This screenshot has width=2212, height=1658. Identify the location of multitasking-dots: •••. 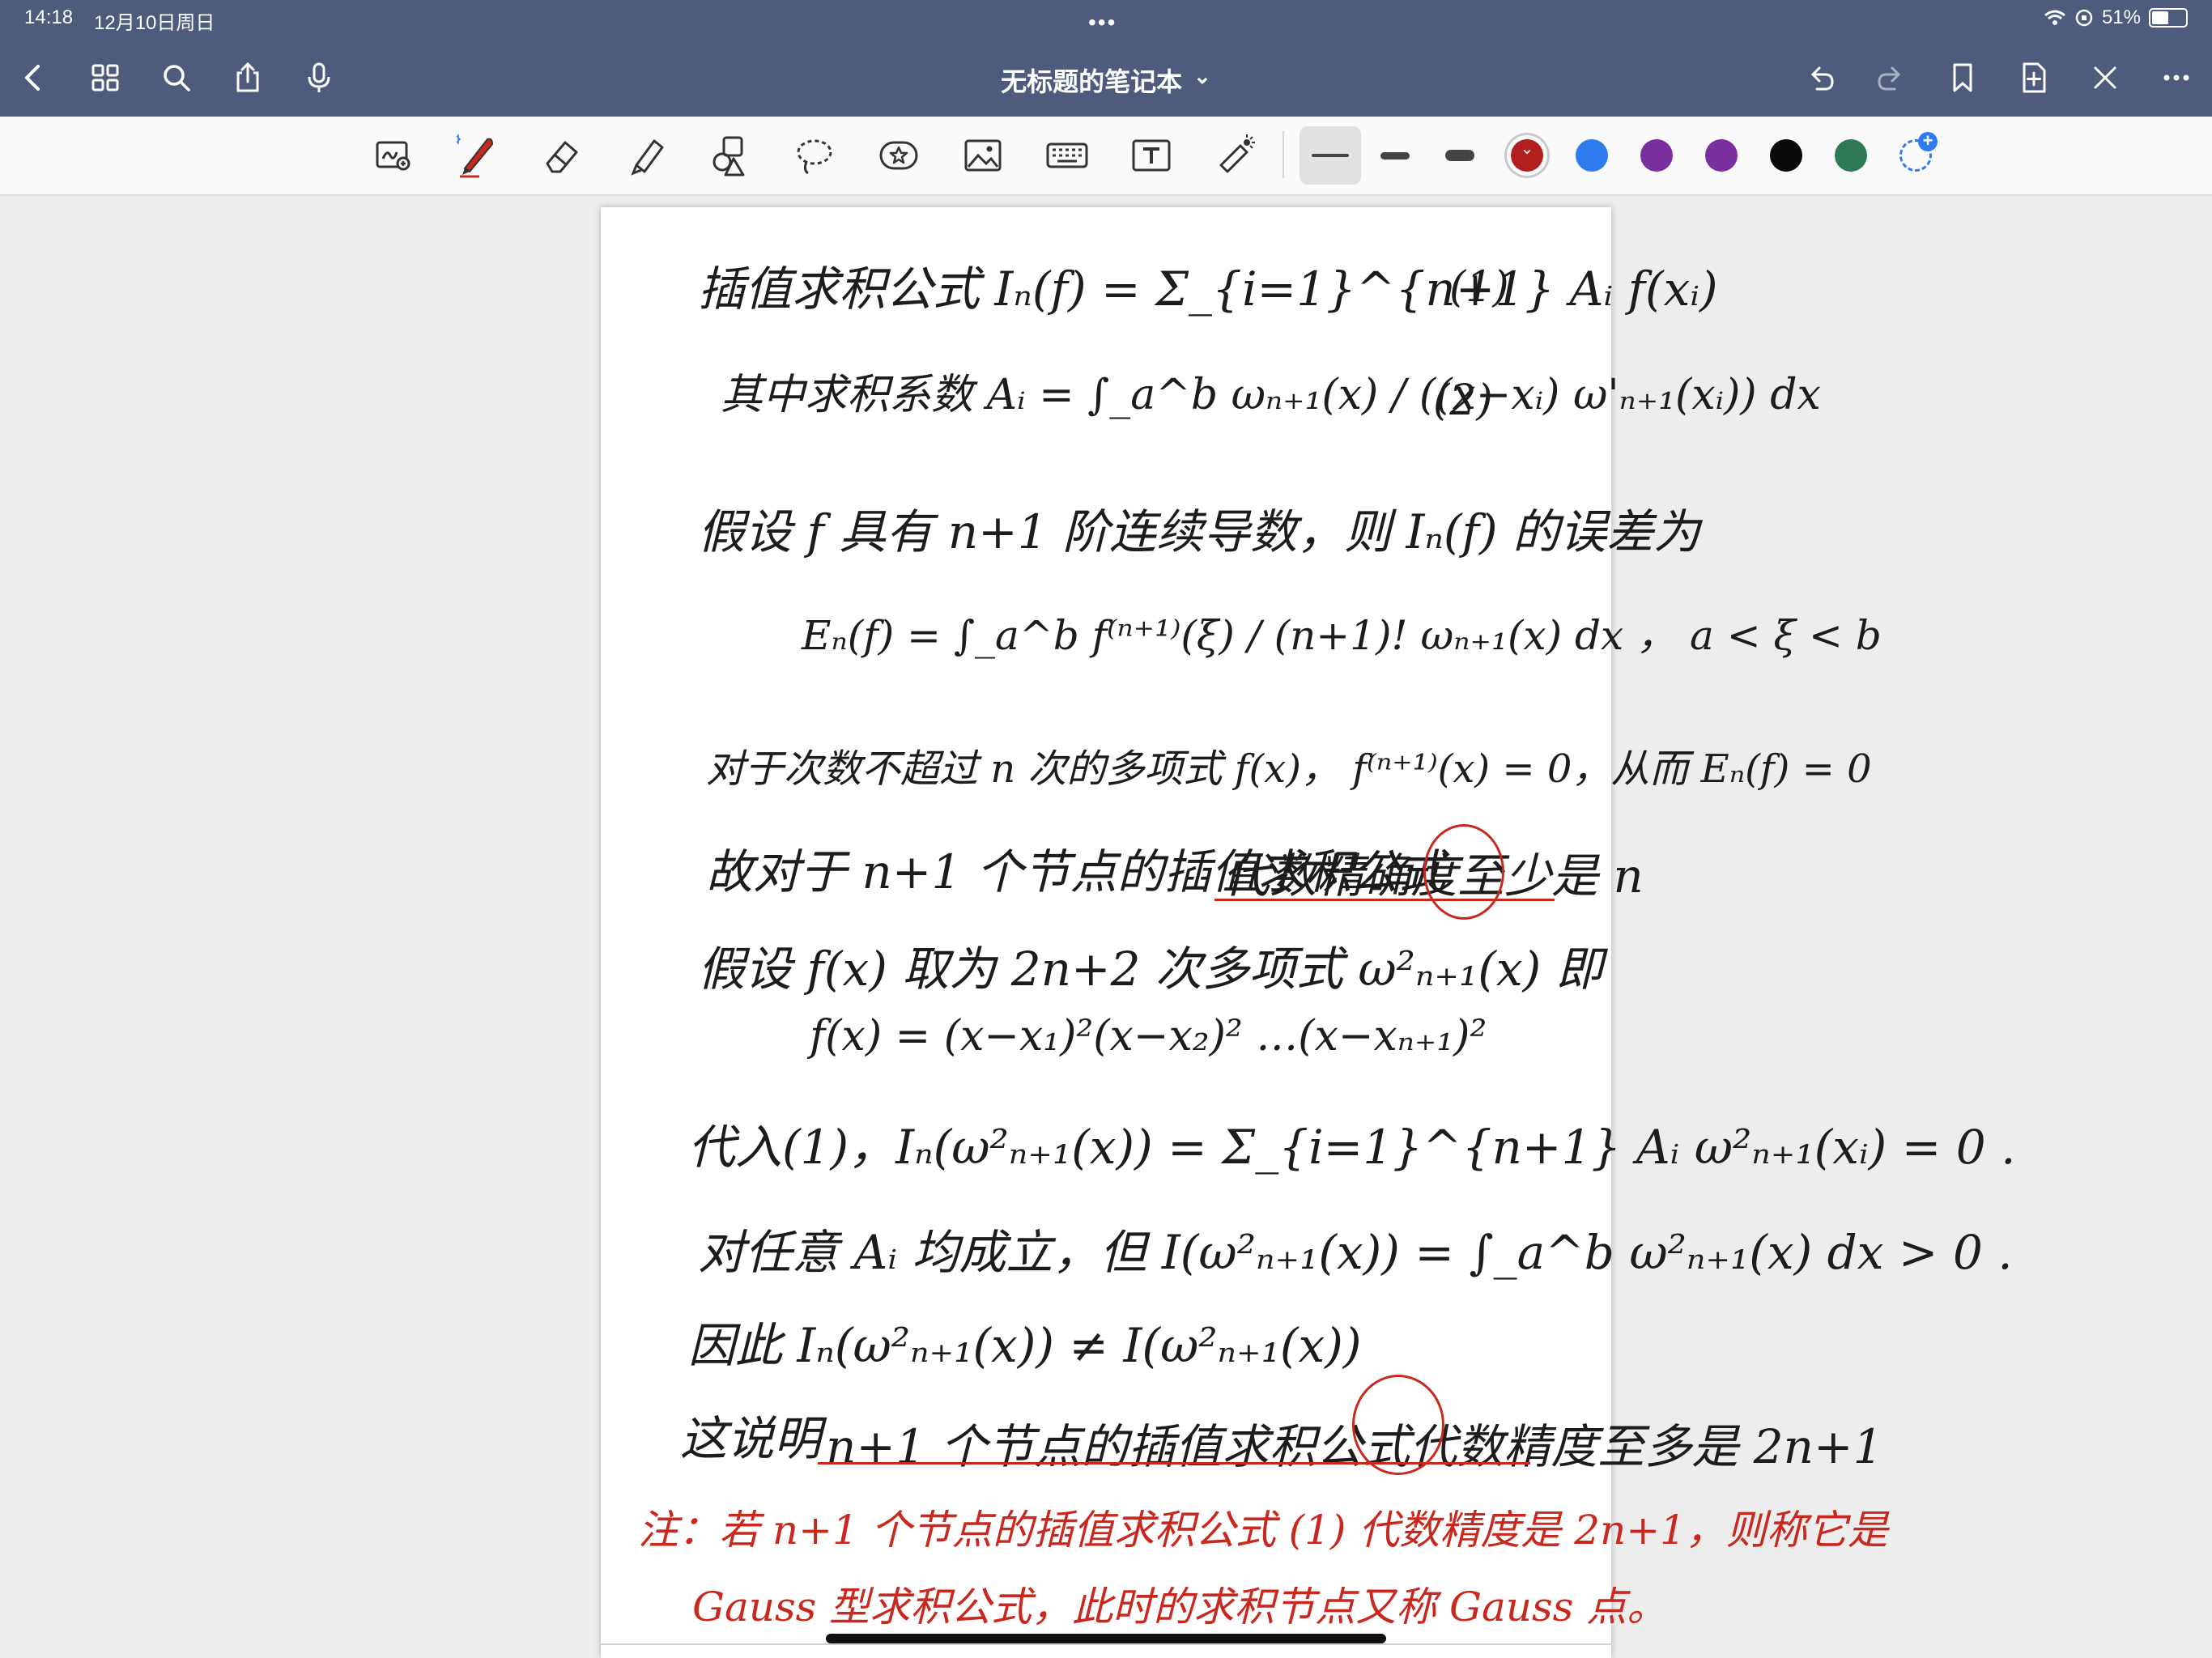
(1103, 23).